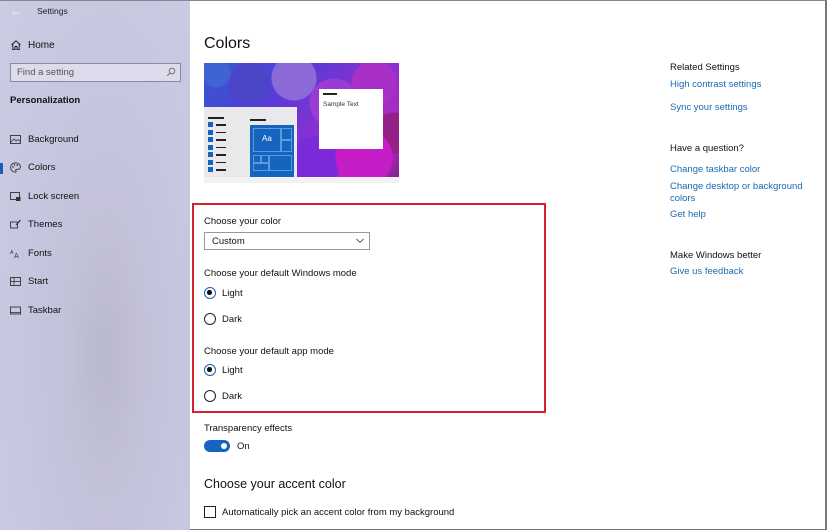 Image resolution: width=827 pixels, height=530 pixels. Describe the element at coordinates (45, 100) in the screenshot. I see `section-title: Personalization` at that location.